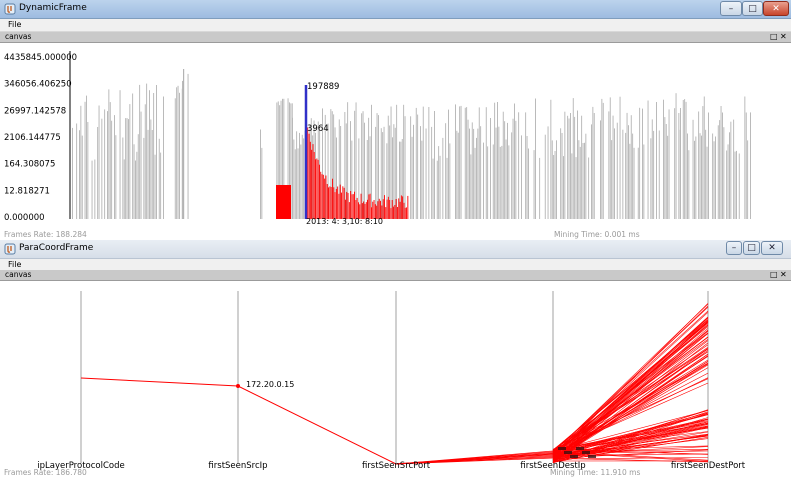 This screenshot has width=791, height=478. Describe the element at coordinates (395, 249) in the screenshot. I see `paracoord-frame-titlebar: ParaCoordFrame – □ ✕` at that location.